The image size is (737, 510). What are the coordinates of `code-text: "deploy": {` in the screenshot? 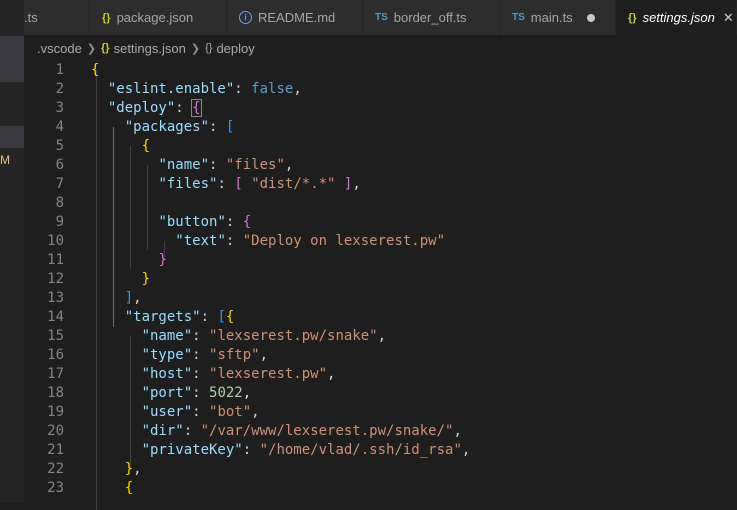 It's located at (146, 108).